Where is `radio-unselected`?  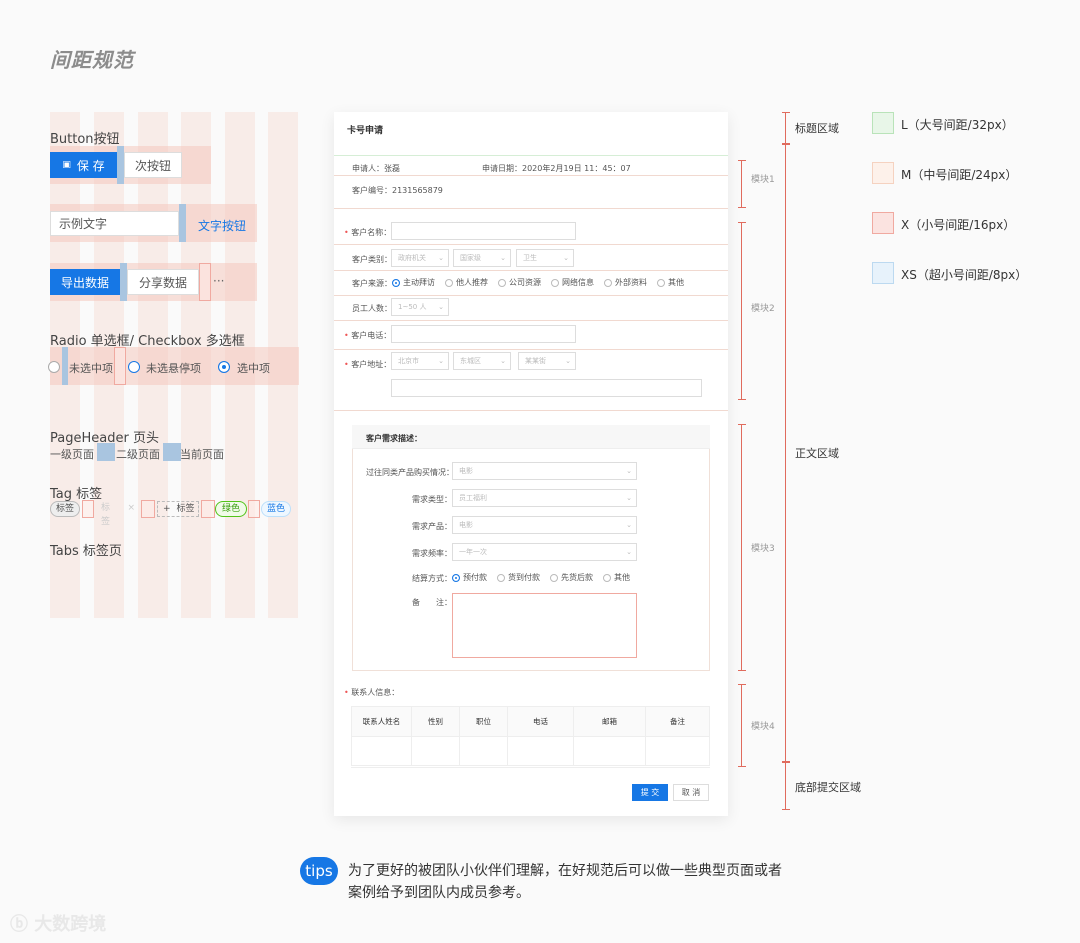 radio-unselected is located at coordinates (54, 367).